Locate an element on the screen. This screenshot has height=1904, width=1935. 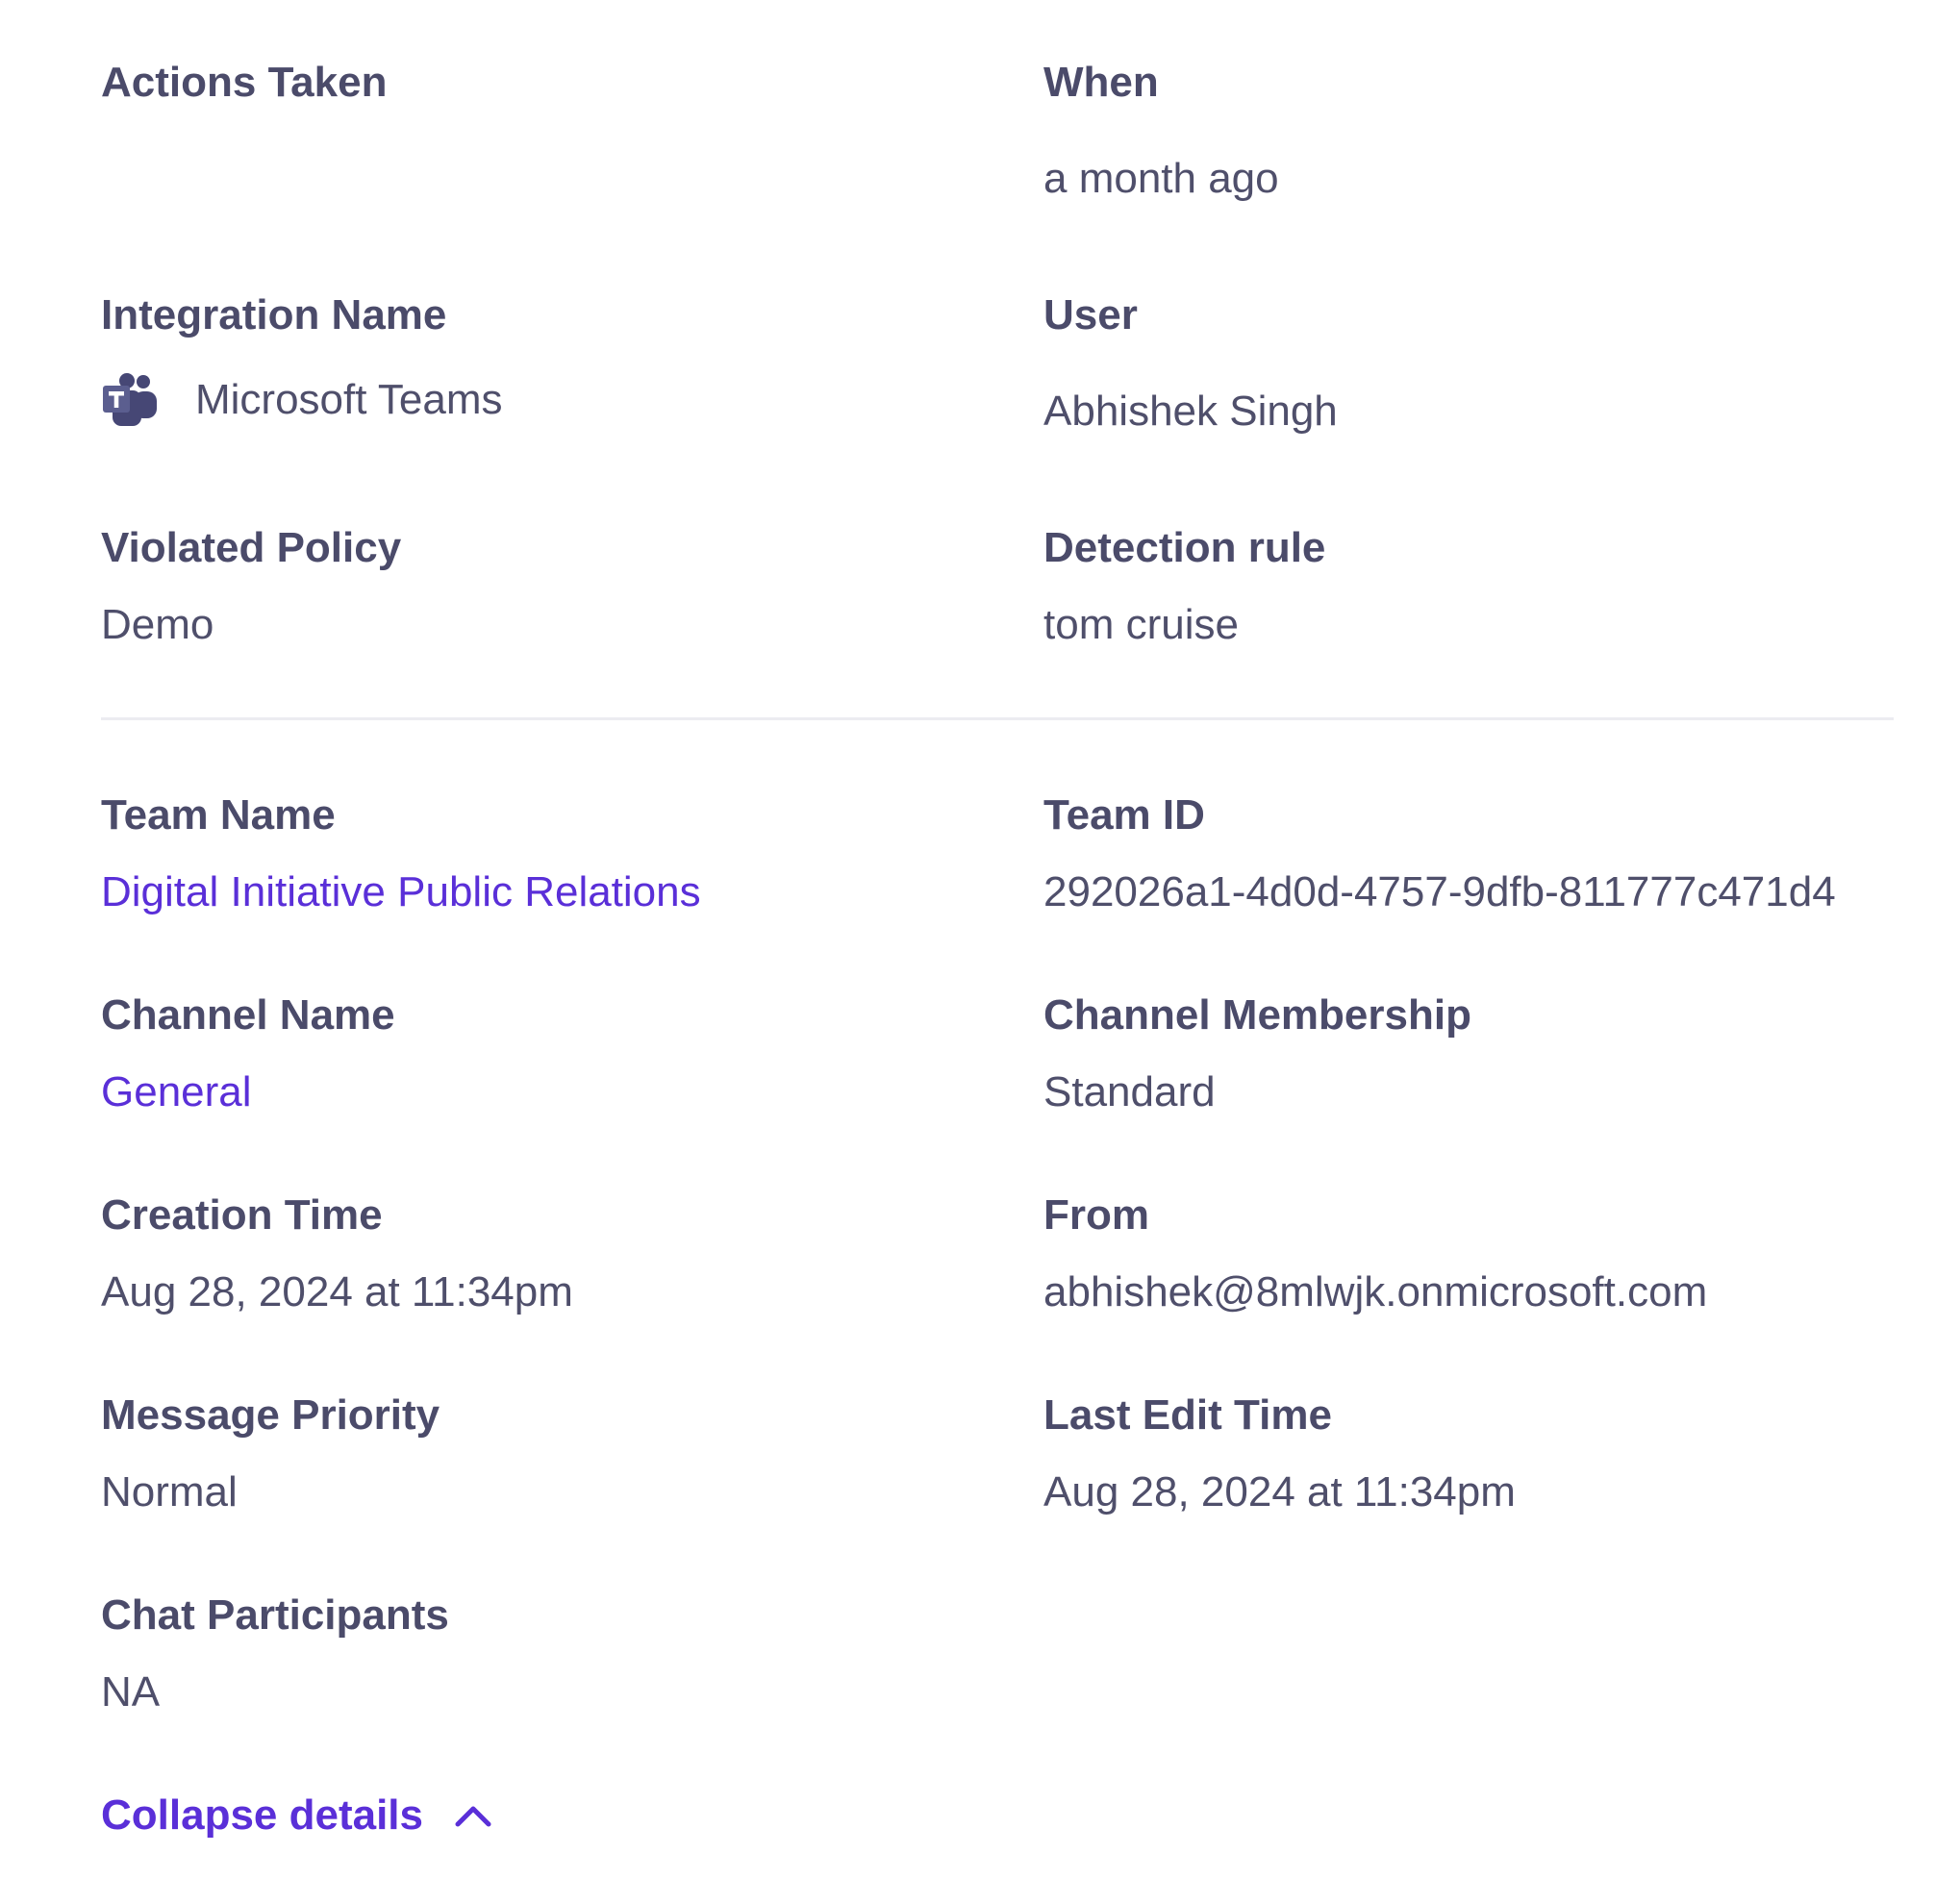
channel-name-field: Channel Name General is located at coordinates (248, 1052).